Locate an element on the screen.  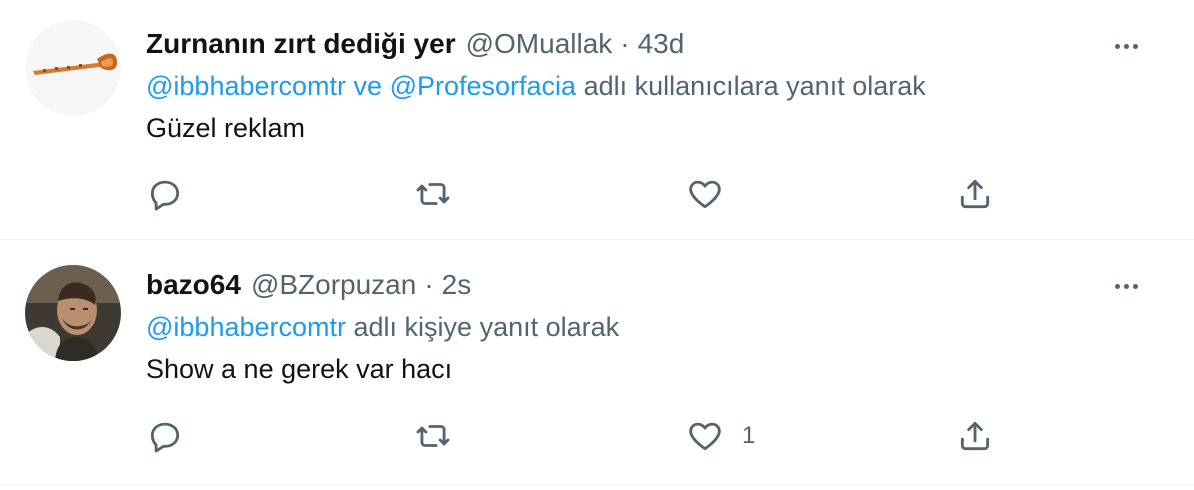
zurna-avatar-icon is located at coordinates (73, 68).